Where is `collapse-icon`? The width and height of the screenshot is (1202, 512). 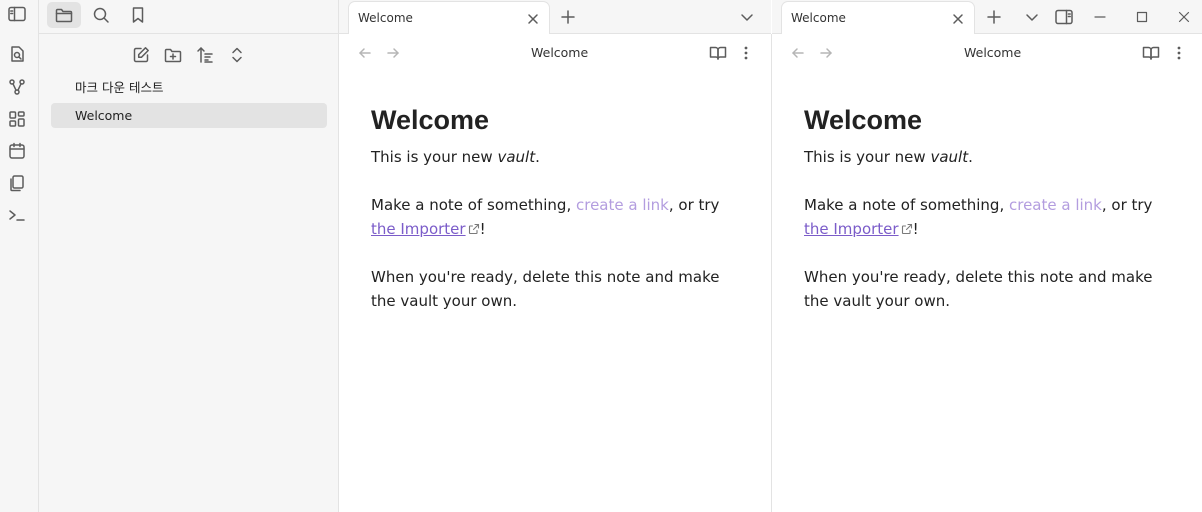 collapse-icon is located at coordinates (237, 55).